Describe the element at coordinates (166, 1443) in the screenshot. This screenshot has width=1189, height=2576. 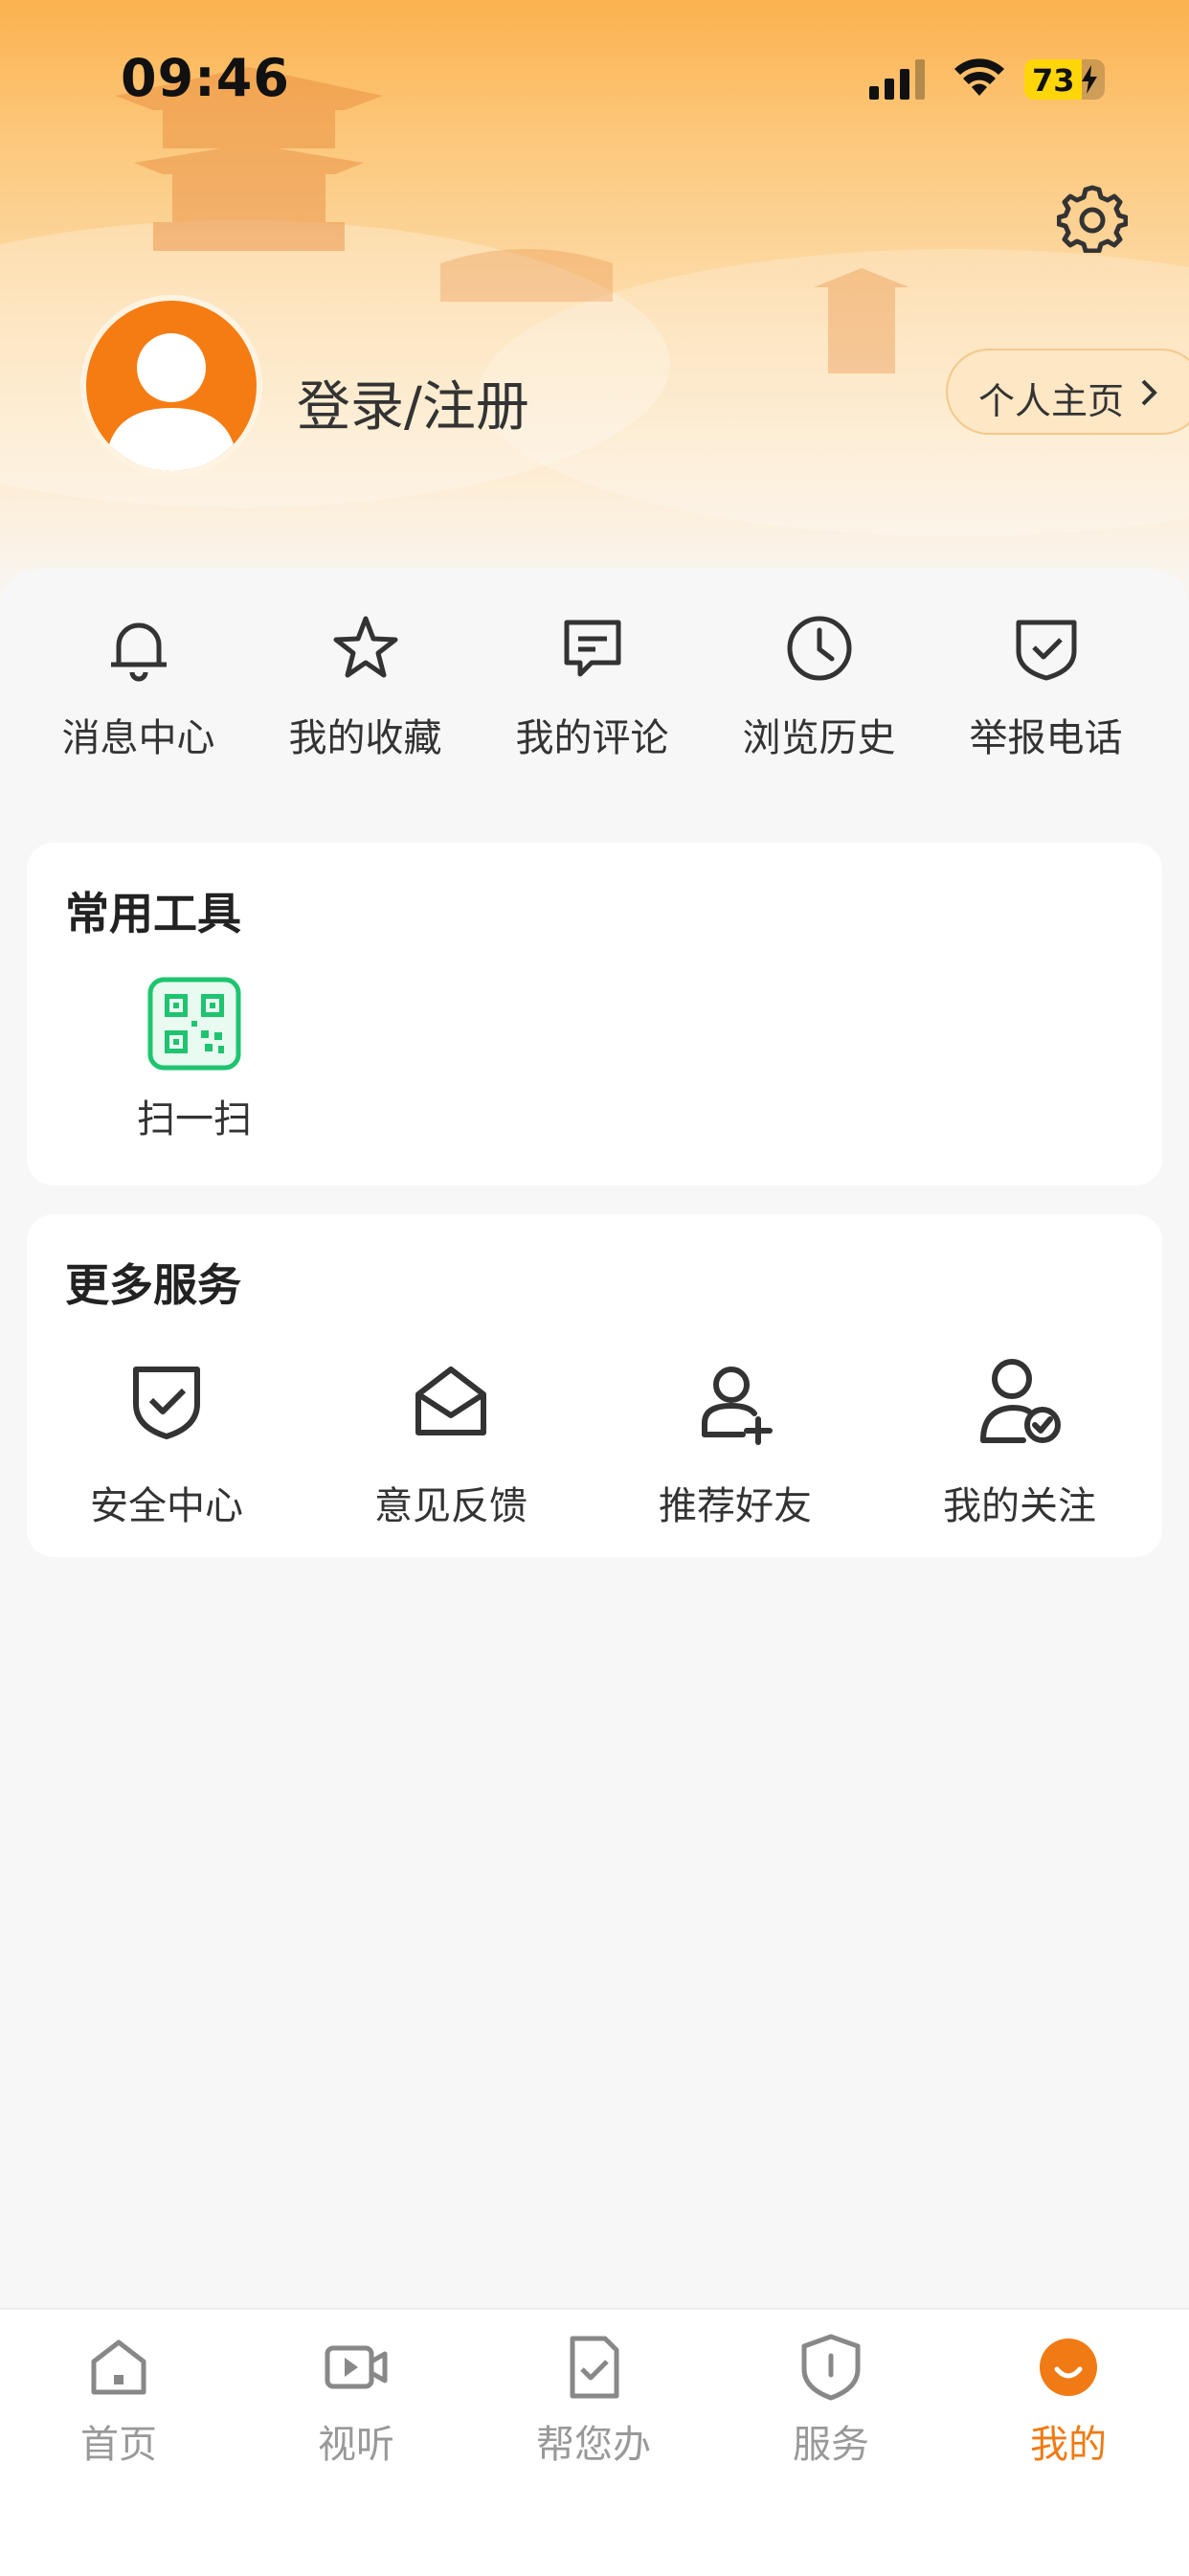
I see `service-security-center: 安全中心` at that location.